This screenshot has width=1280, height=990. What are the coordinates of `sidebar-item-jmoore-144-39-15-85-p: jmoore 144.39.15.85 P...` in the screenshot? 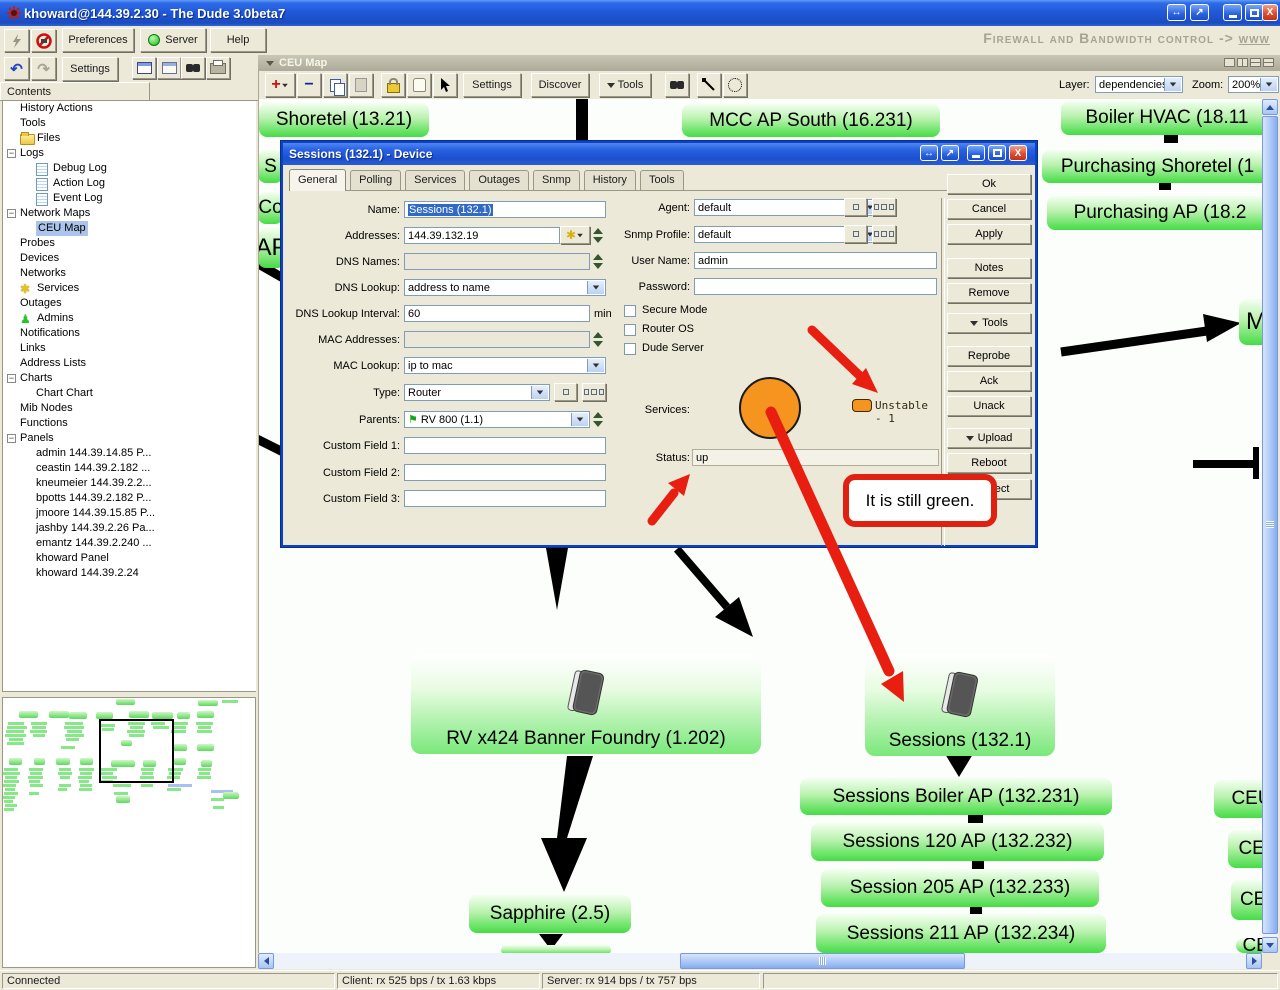 It's located at (129, 513).